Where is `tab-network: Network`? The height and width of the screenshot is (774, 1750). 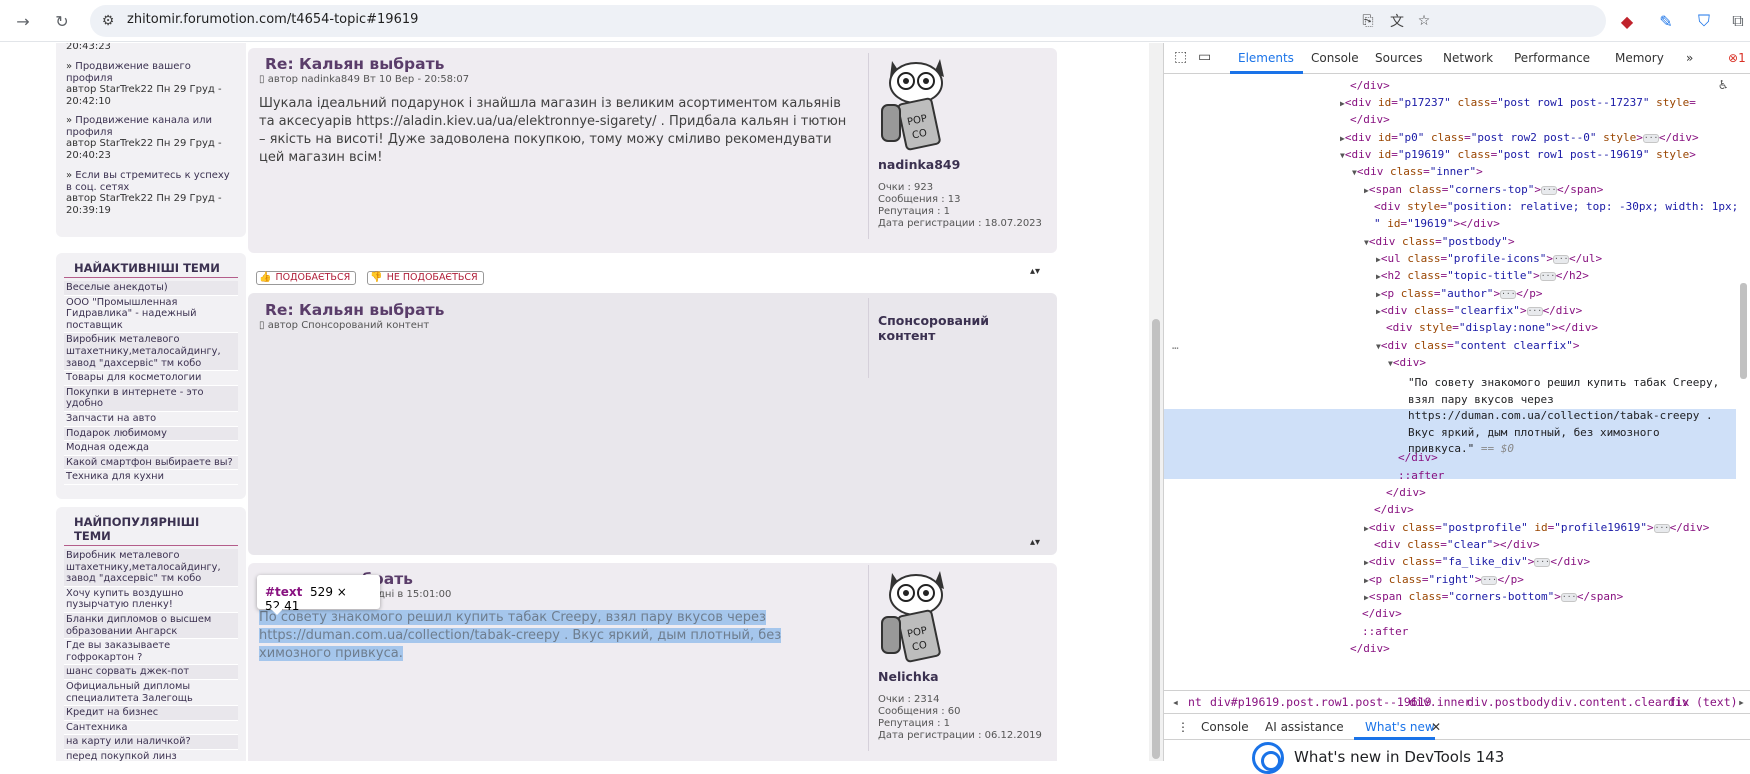 tab-network: Network is located at coordinates (1468, 58).